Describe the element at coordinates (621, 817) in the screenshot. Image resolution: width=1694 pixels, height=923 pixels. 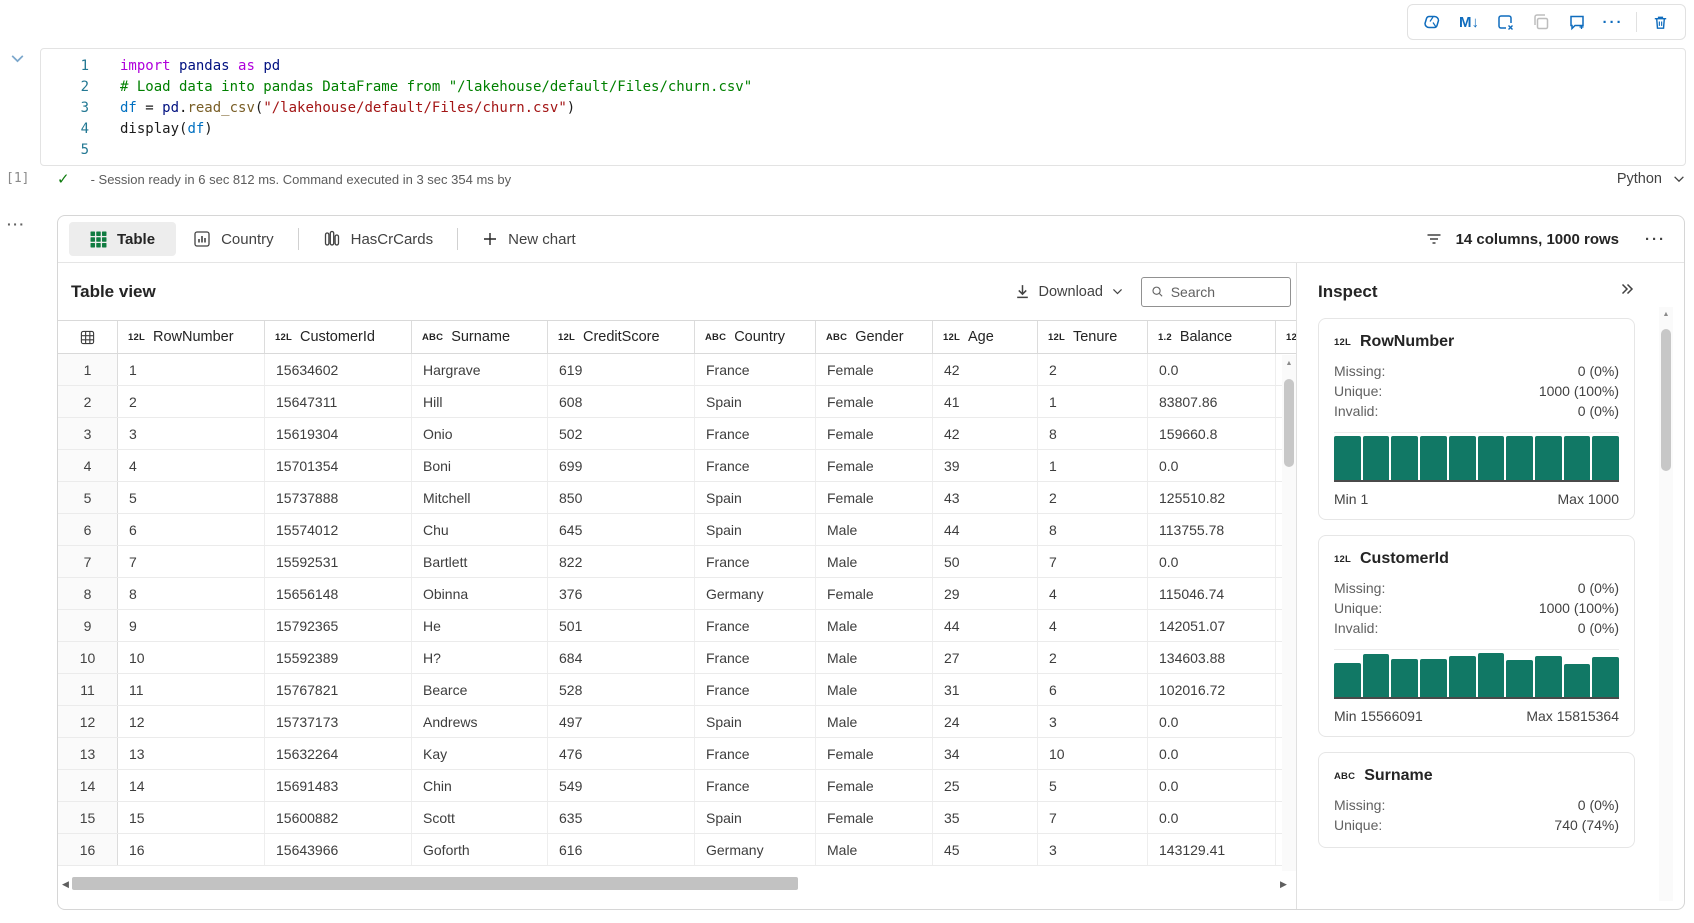
I see `table-cell: 635` at that location.